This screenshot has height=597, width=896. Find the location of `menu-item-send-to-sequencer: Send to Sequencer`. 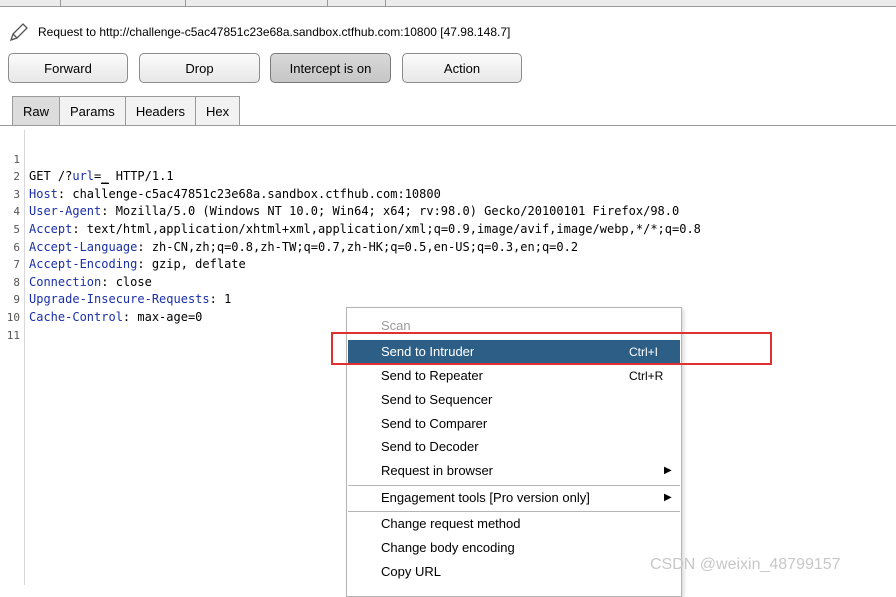

menu-item-send-to-sequencer: Send to Sequencer is located at coordinates (514, 399).